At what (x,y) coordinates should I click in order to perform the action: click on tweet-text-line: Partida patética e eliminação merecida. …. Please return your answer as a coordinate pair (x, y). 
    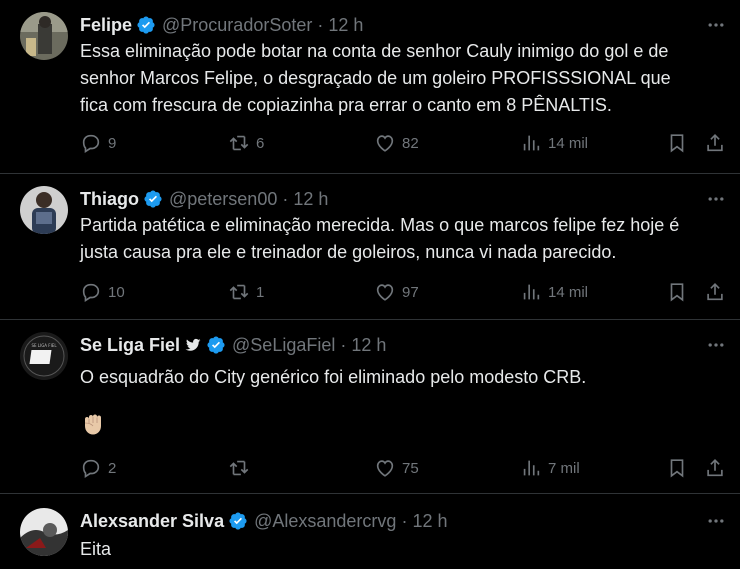
    Looking at the image, I should click on (380, 225).